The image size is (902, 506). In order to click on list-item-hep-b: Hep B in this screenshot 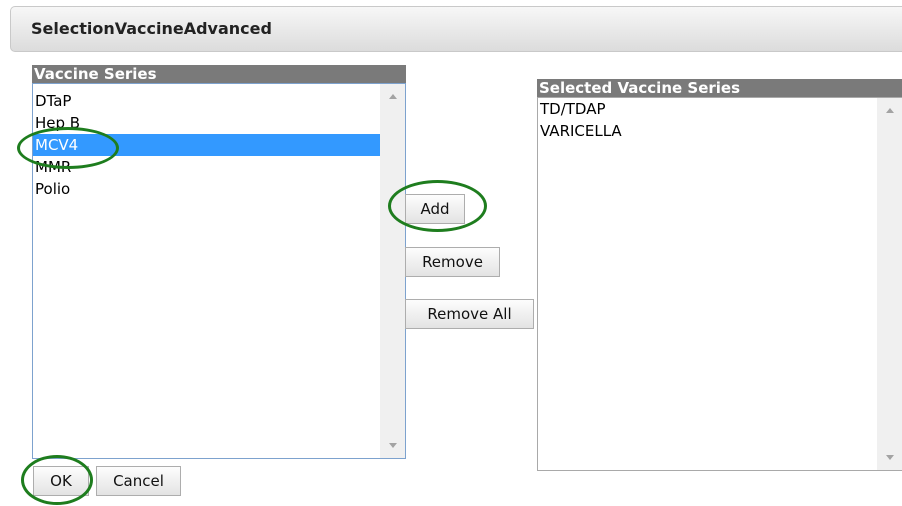, I will do `click(206, 123)`.